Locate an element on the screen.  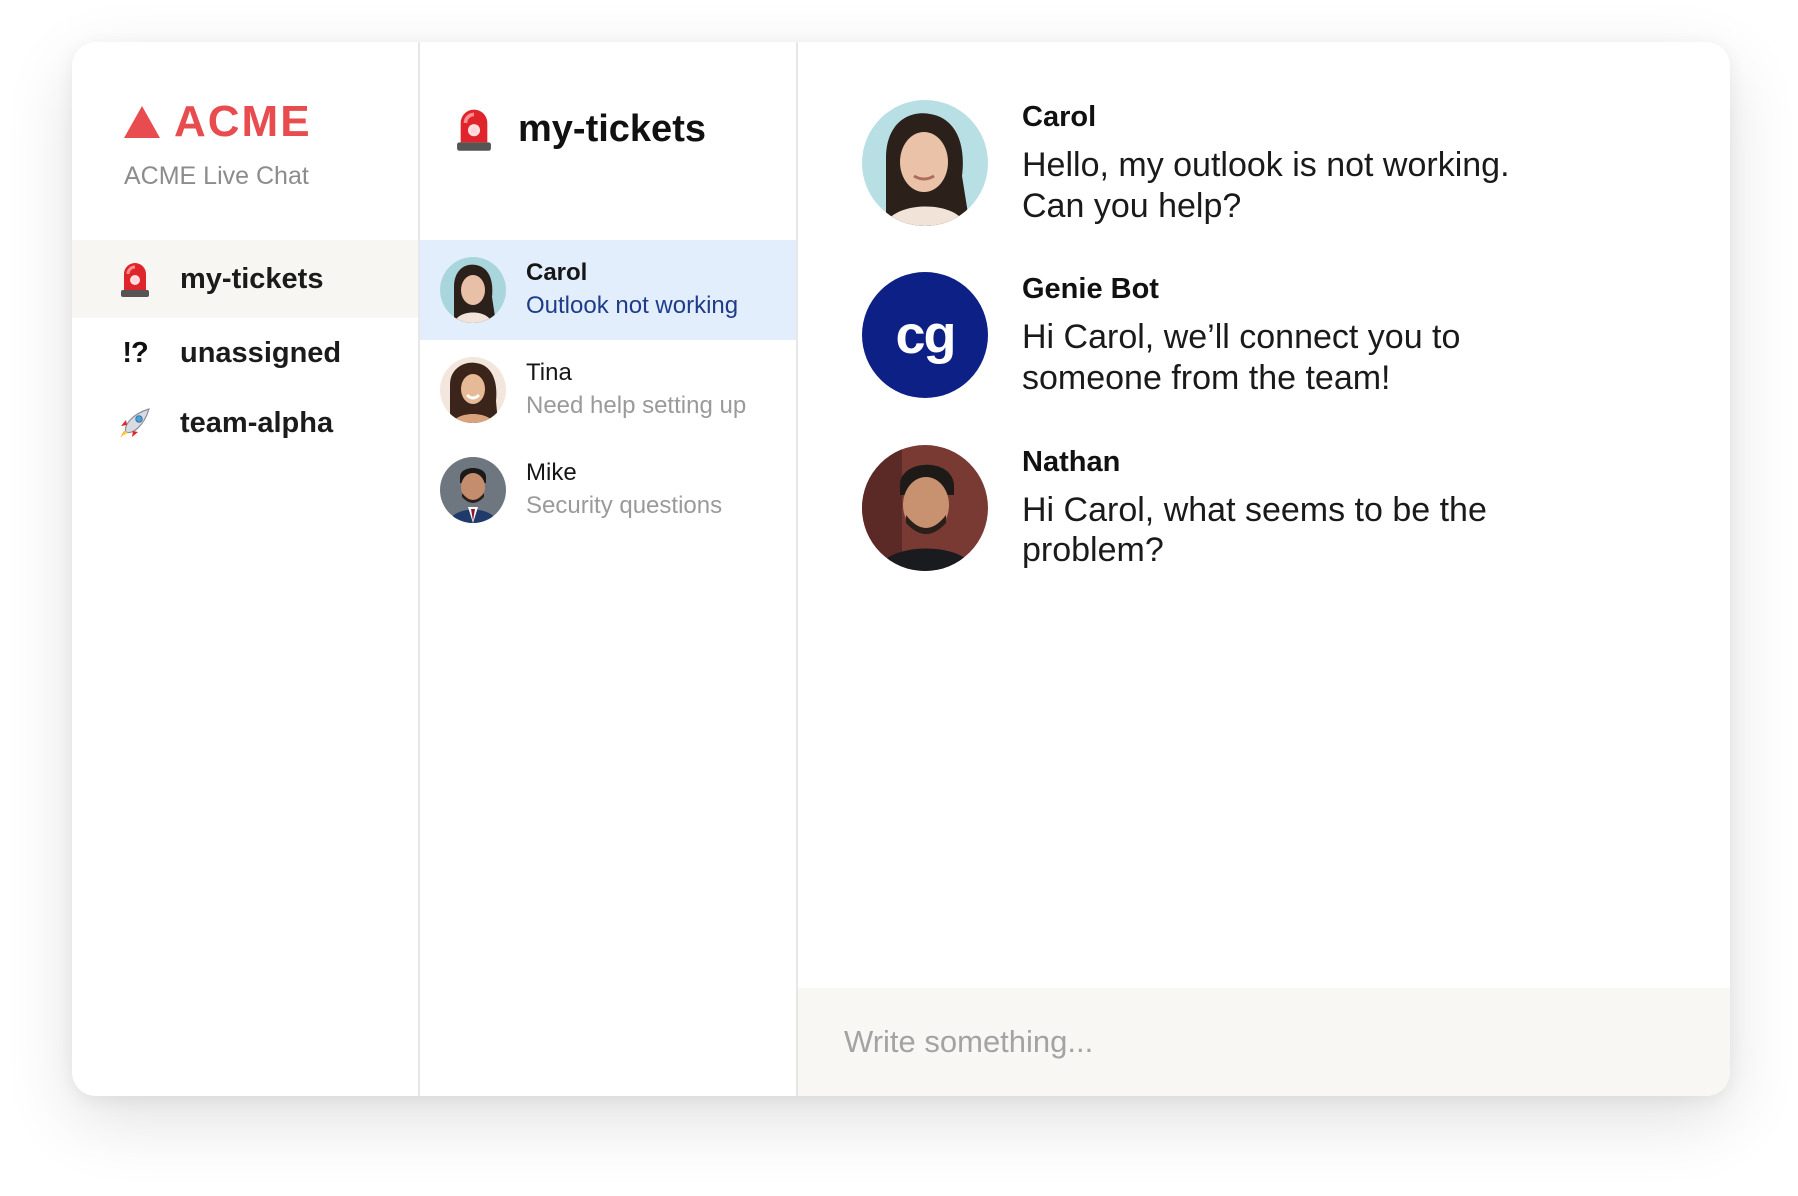
message-text: Hi Carol, what seems to be the problem? is located at coordinates (1254, 530).